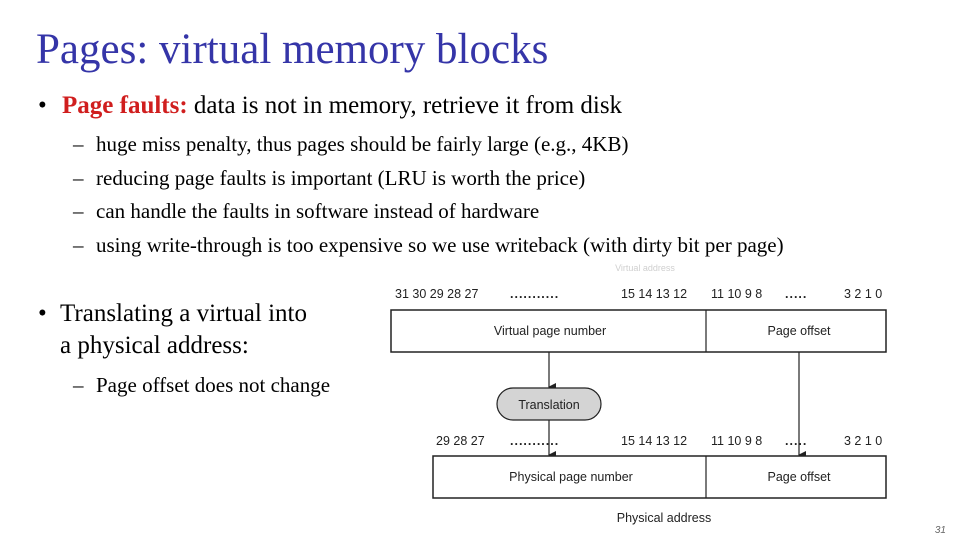 This screenshot has width=960, height=540. Describe the element at coordinates (654, 294) in the screenshot. I see `virtual-bits-mid: 15 14 13 12` at that location.